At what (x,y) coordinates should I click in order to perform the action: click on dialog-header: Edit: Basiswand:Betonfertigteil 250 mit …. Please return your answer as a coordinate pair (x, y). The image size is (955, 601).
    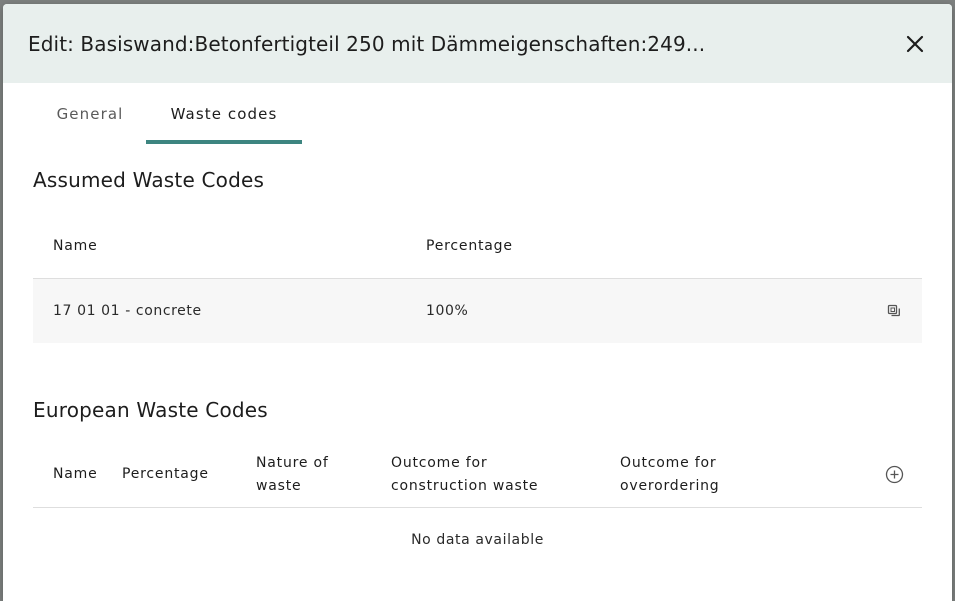
    Looking at the image, I should click on (477, 43).